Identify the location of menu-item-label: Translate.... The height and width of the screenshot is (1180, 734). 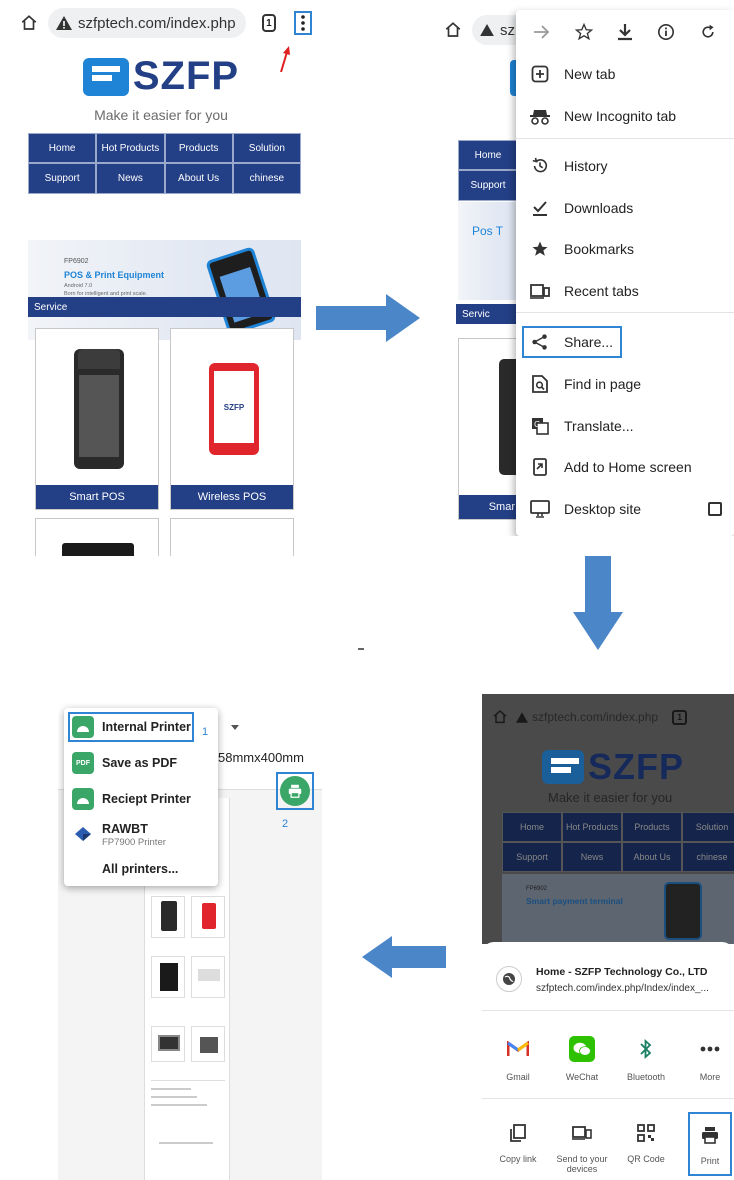
(599, 426).